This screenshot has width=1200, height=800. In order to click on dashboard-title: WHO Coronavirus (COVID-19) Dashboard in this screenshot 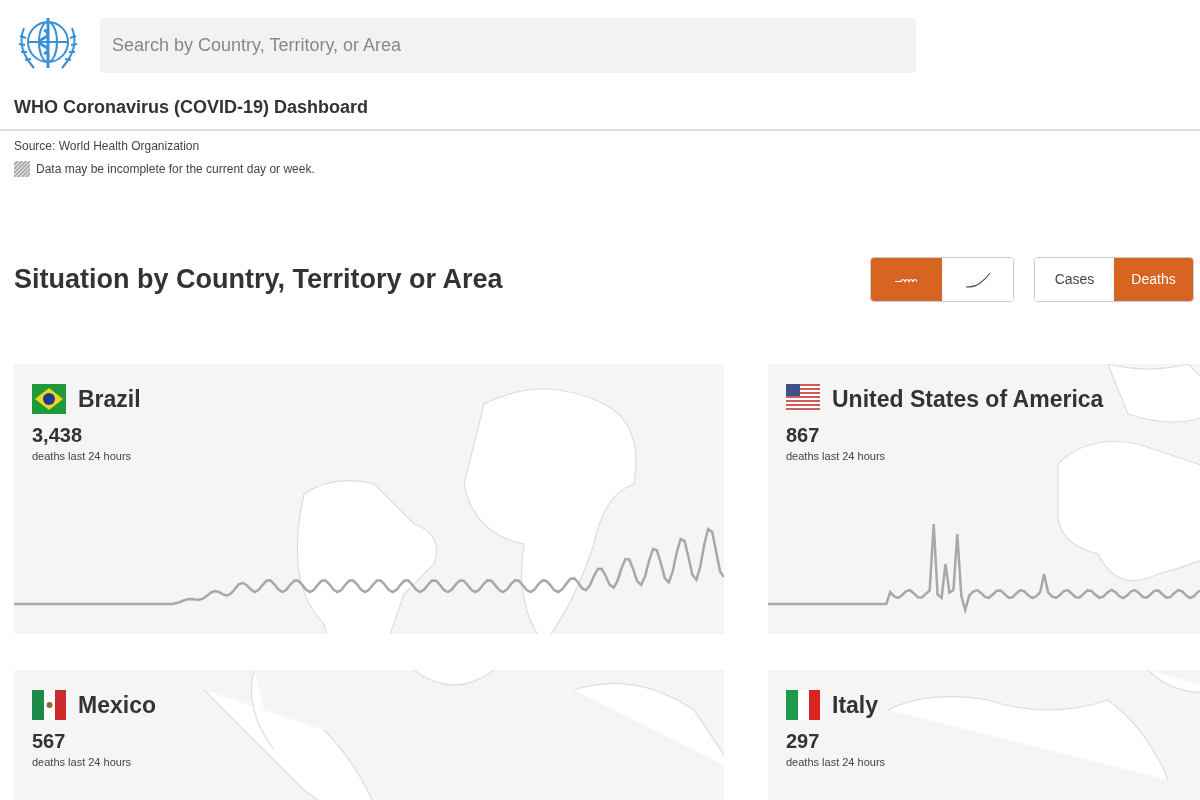, I will do `click(191, 107)`.